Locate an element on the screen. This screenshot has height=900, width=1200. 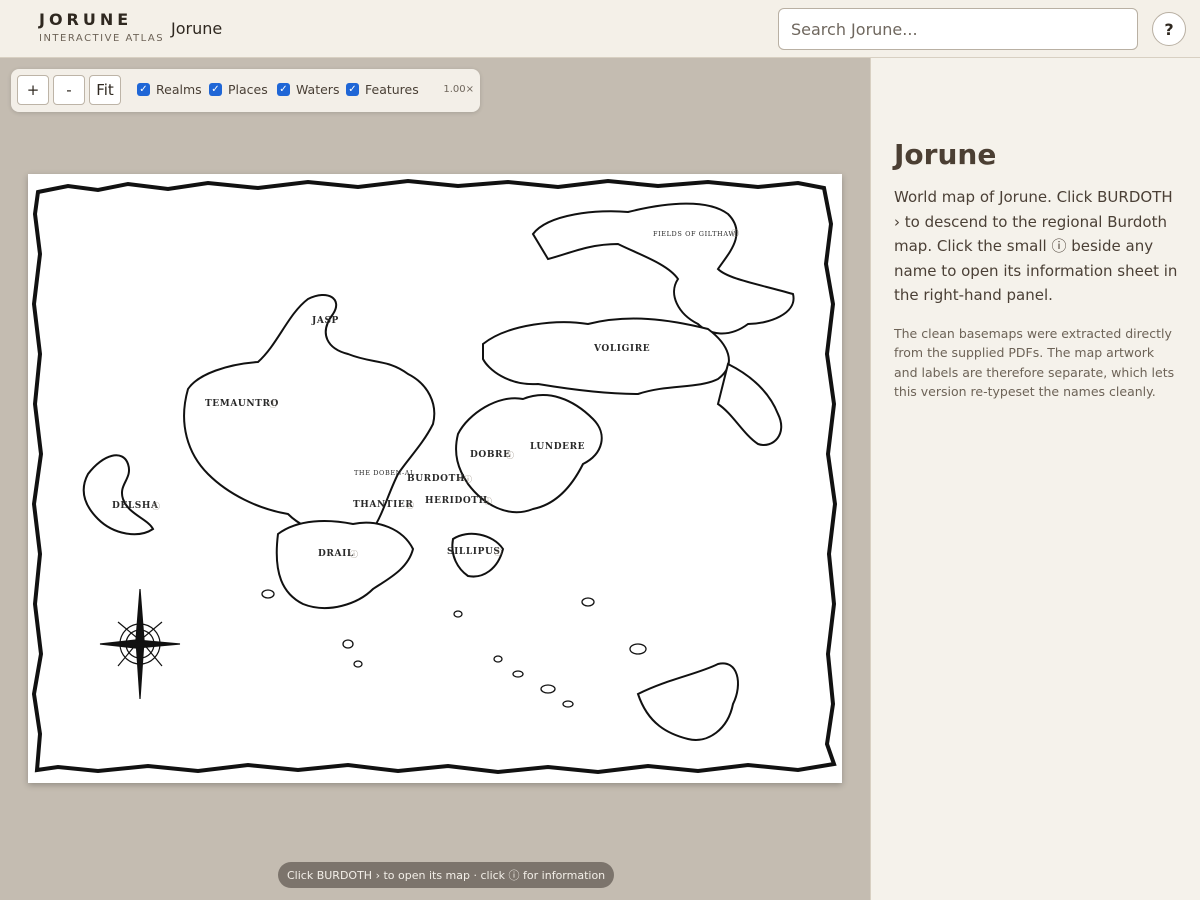
breadcrumb: Jorune is located at coordinates (196, 28).